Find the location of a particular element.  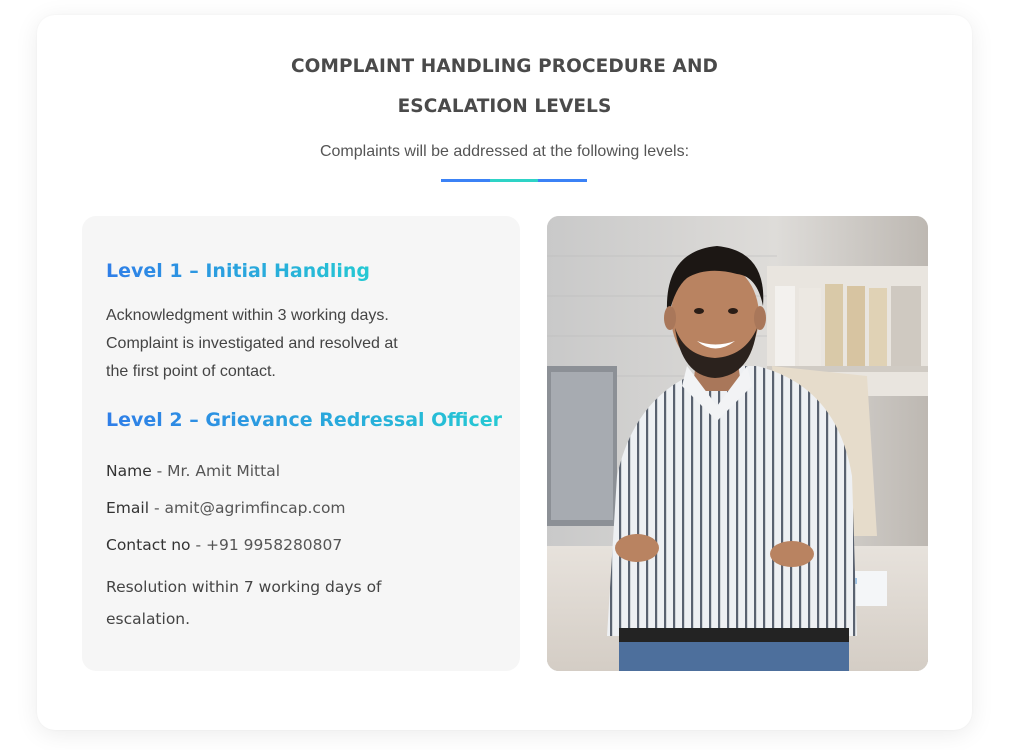

officer-name-row: Name - Mr. Amit Mittal is located at coordinates (193, 471).